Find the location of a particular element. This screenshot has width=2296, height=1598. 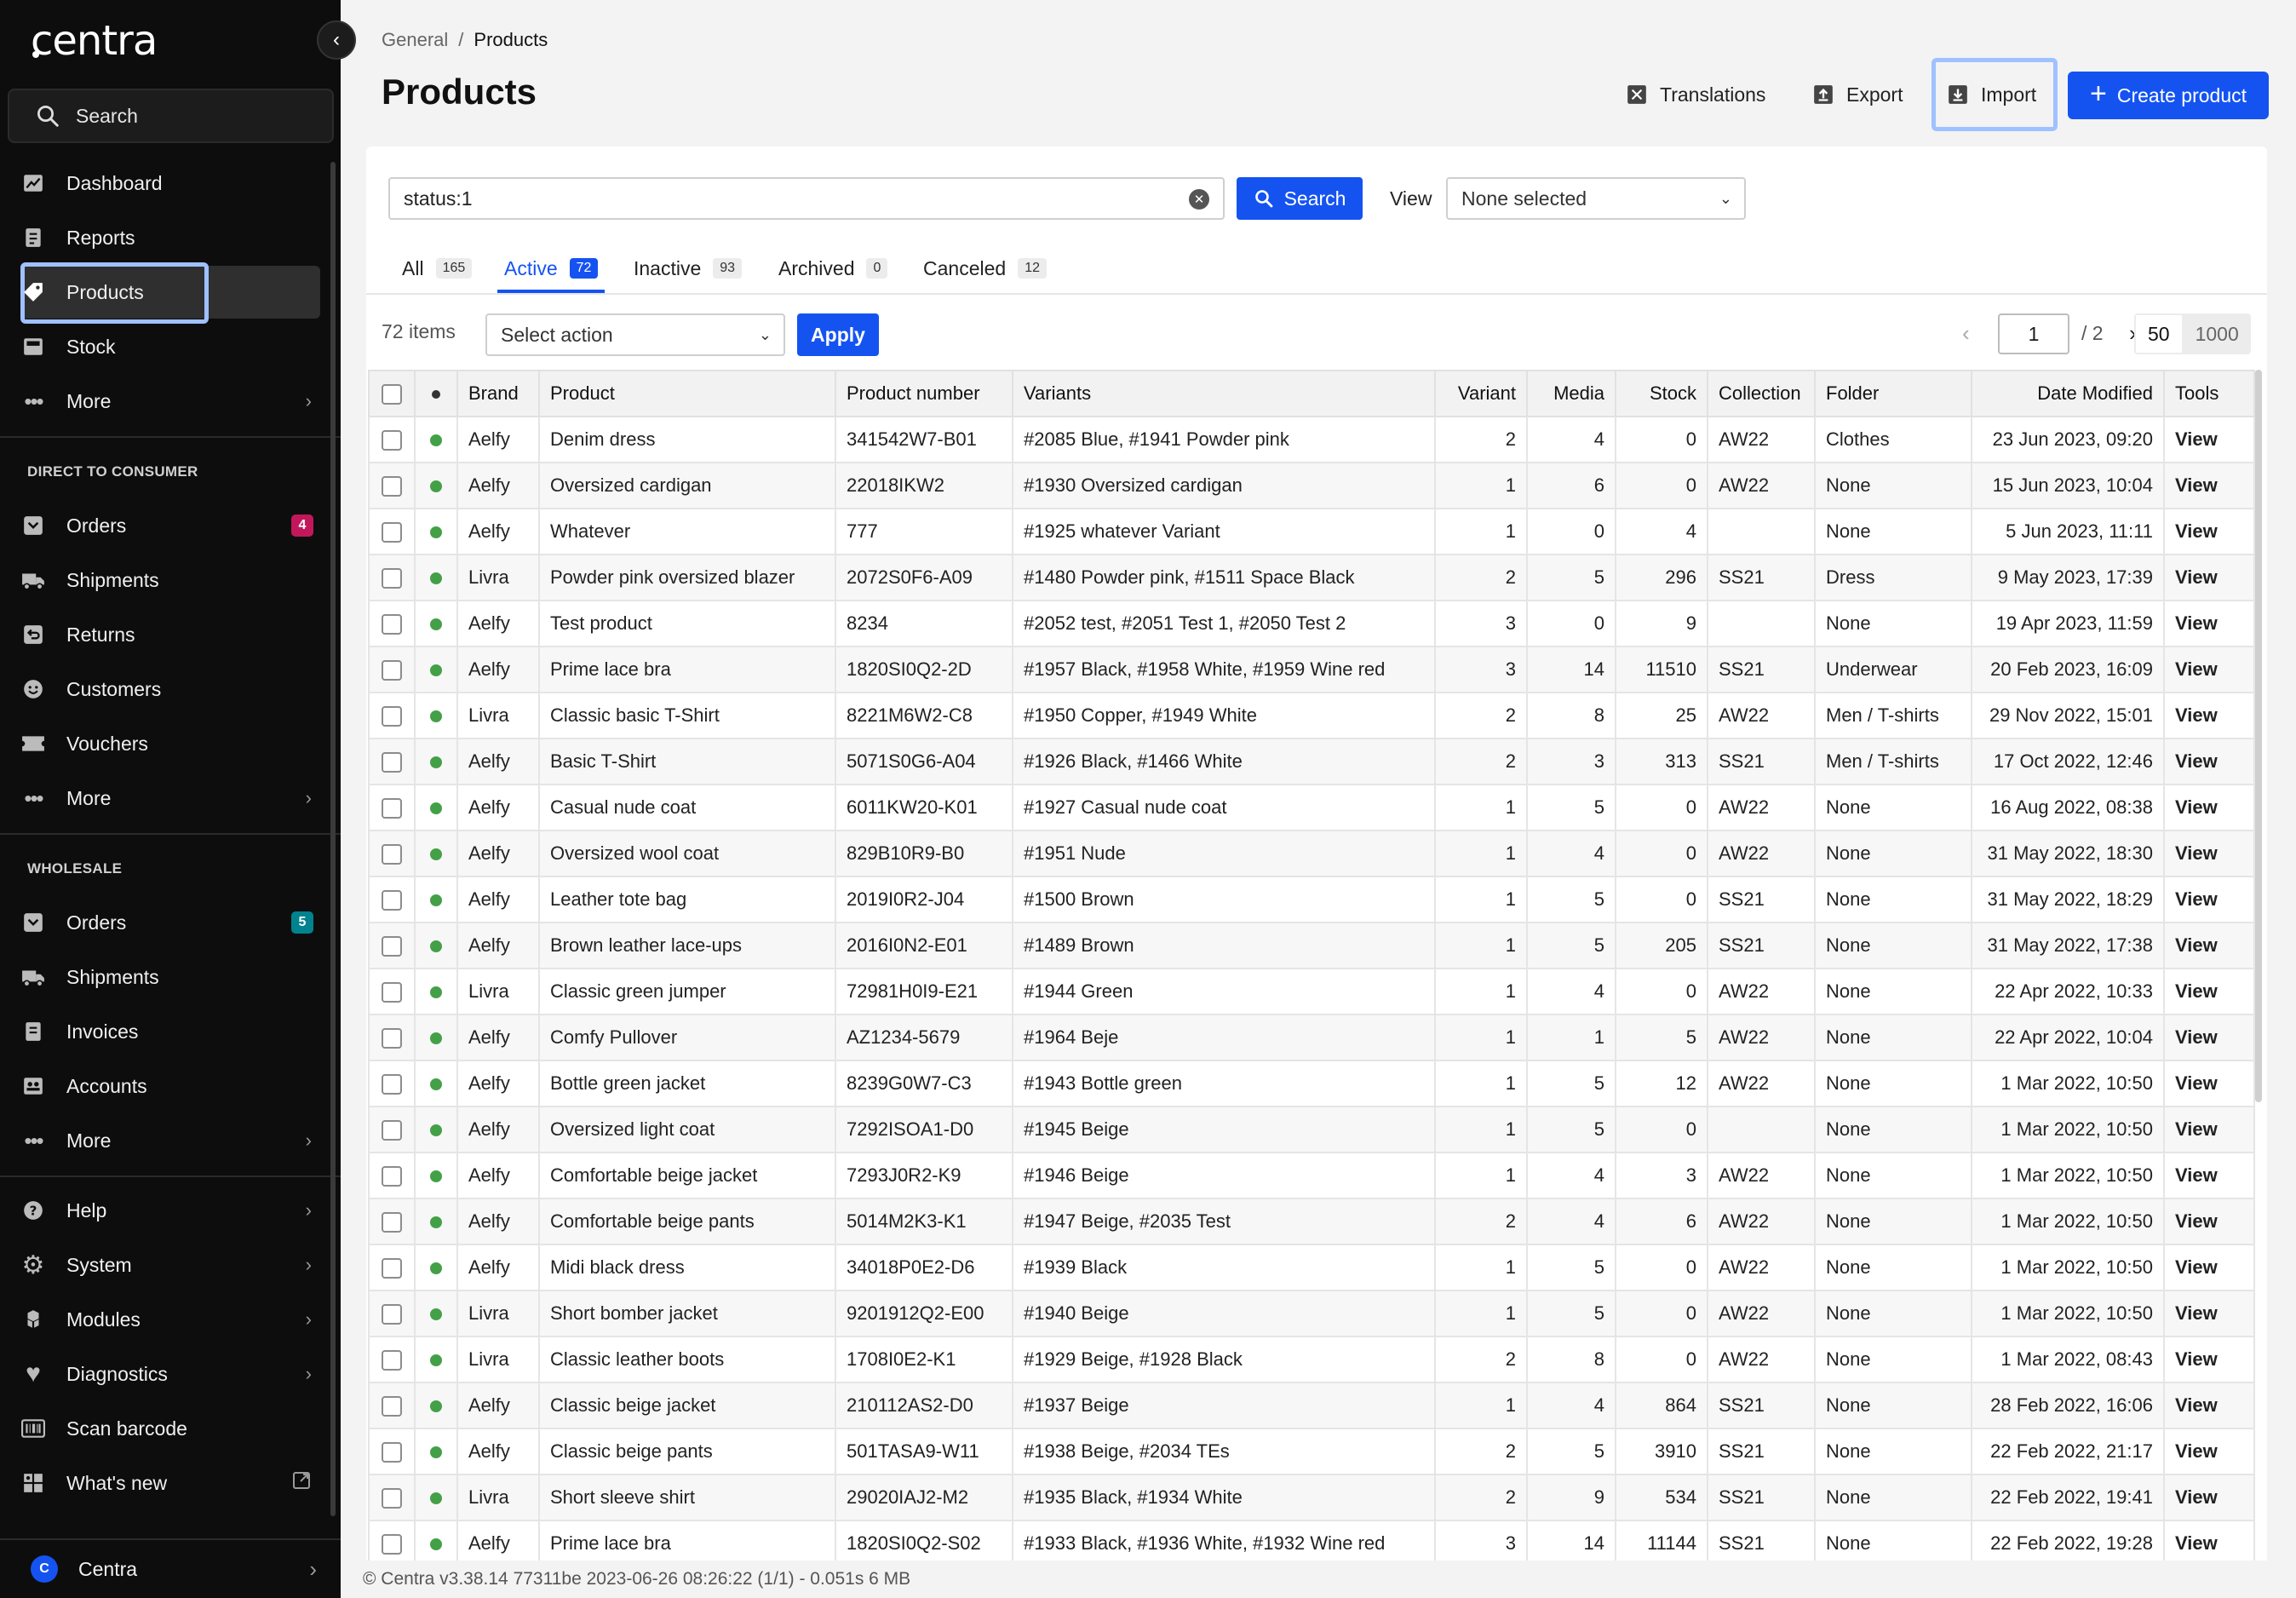

sidebar-item-modules: Modules › is located at coordinates (170, 1319).